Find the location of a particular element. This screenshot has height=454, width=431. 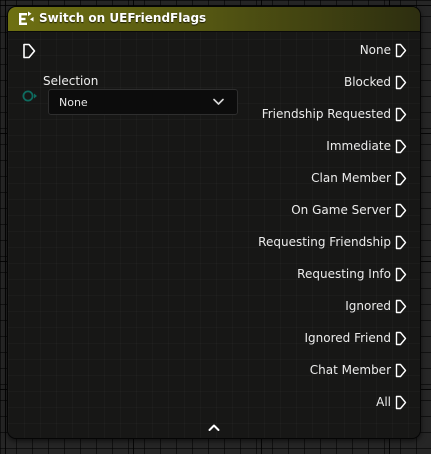

output-pin-blocked: Blocked is located at coordinates (375, 82).